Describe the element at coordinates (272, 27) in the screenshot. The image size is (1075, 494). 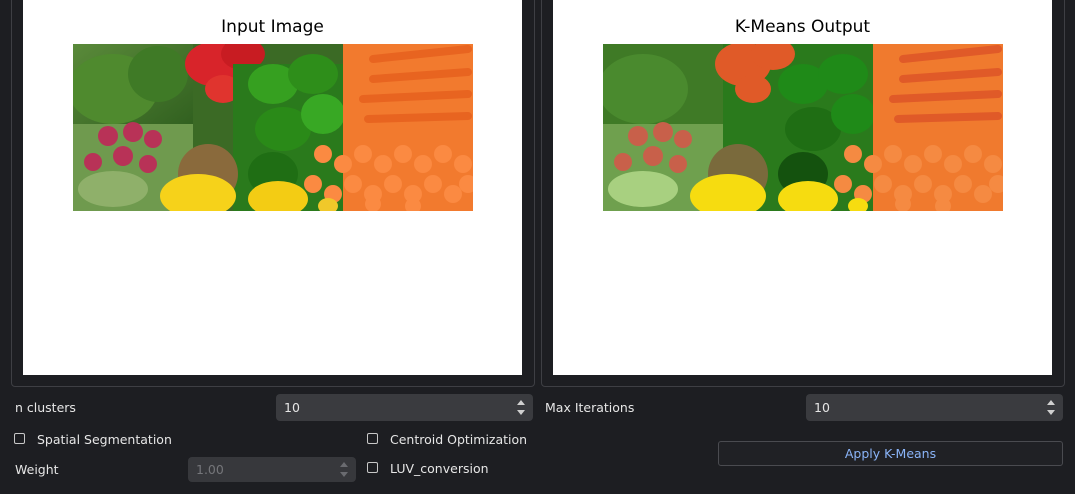
I see `input-image-title: Input Image` at that location.